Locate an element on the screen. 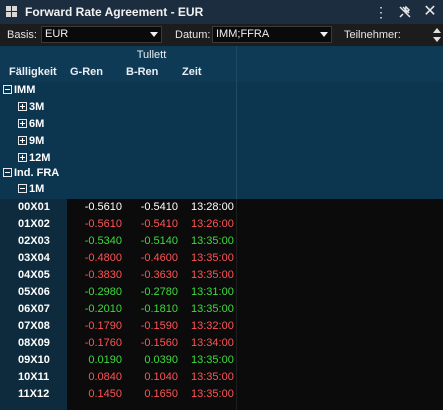 This screenshot has width=443, height=410. table-row: 01X02 -0.5610 -0.5410 13:26:00 is located at coordinates (221, 224).